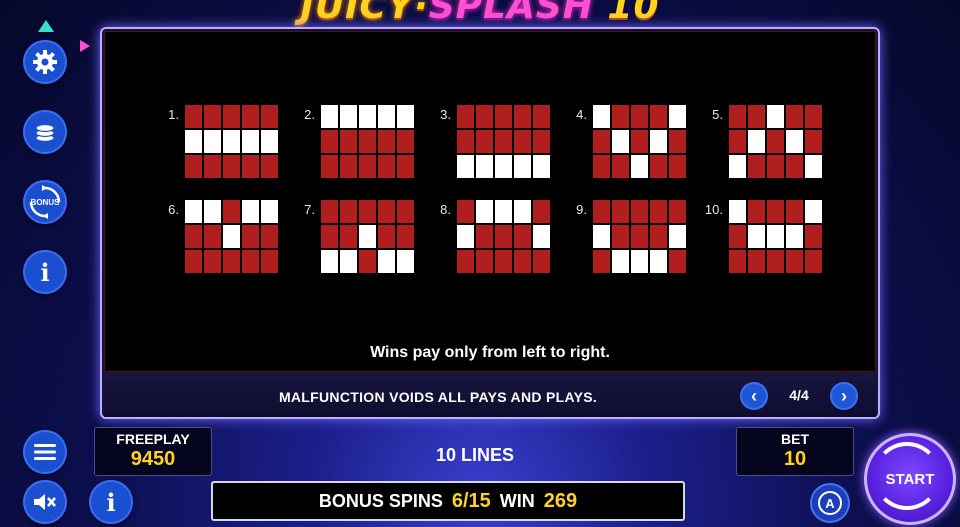 This screenshot has height=527, width=960. Describe the element at coordinates (445, 114) in the screenshot. I see `payline-number: 3.` at that location.